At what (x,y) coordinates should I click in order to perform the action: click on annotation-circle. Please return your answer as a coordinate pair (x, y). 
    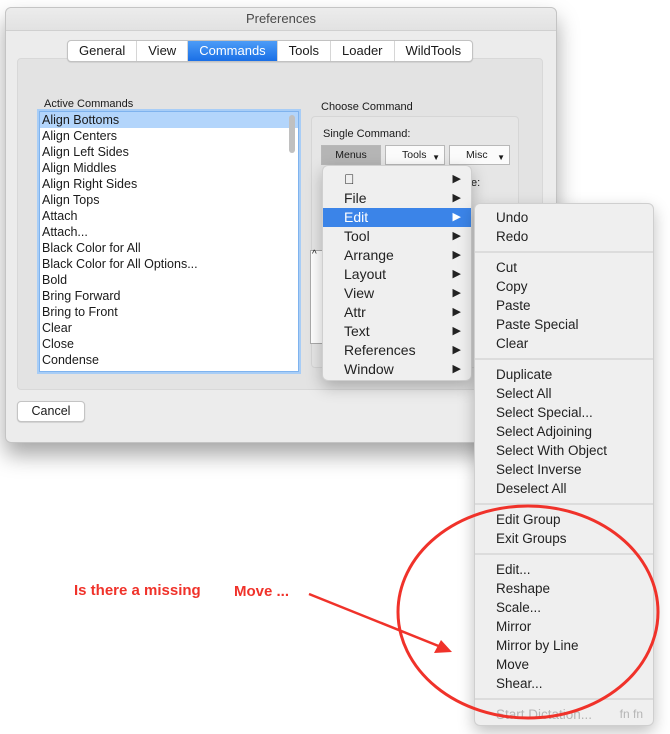
    Looking at the image, I should click on (528, 612).